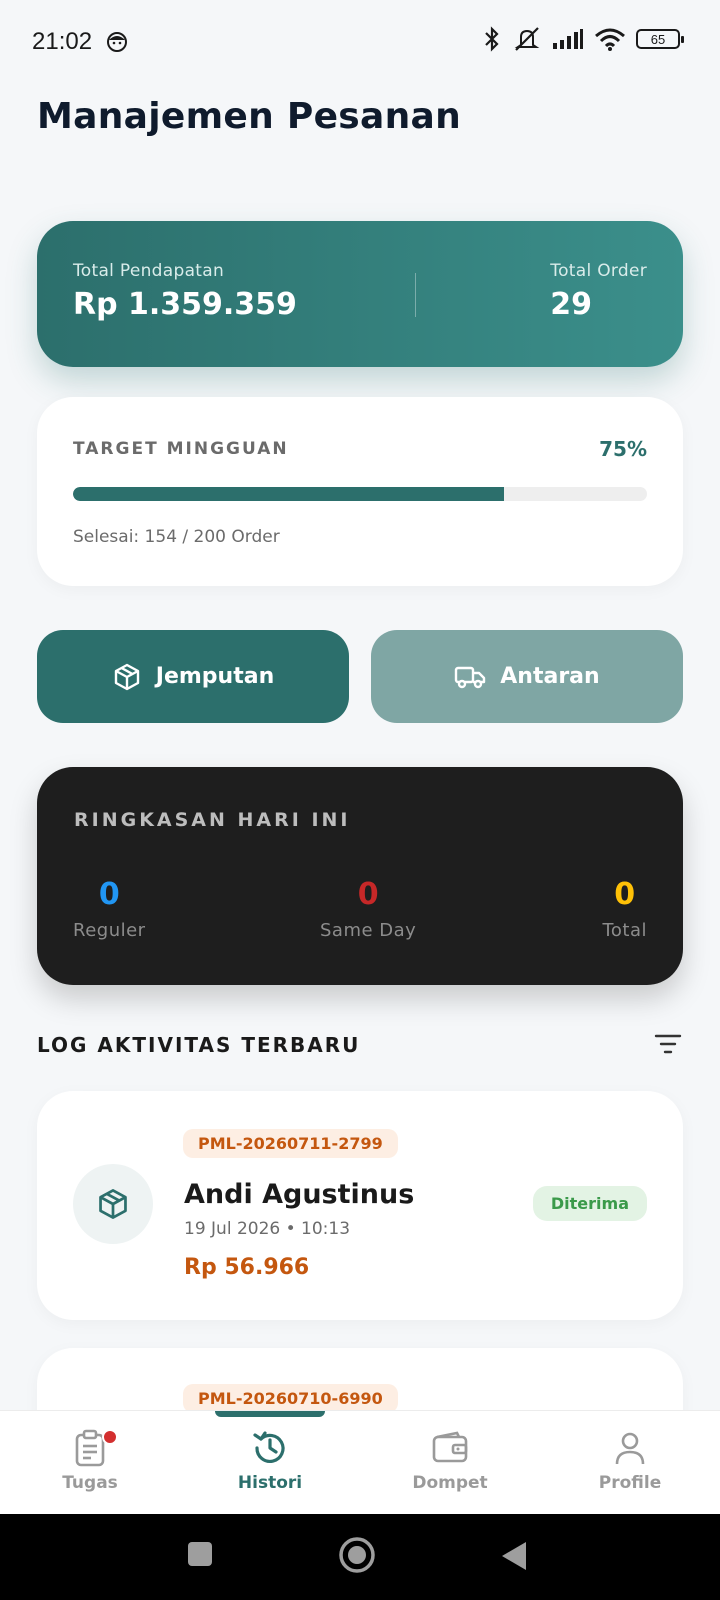 The height and width of the screenshot is (1600, 720). Describe the element at coordinates (598, 291) in the screenshot. I see `order-count-block: Total Order 29` at that location.